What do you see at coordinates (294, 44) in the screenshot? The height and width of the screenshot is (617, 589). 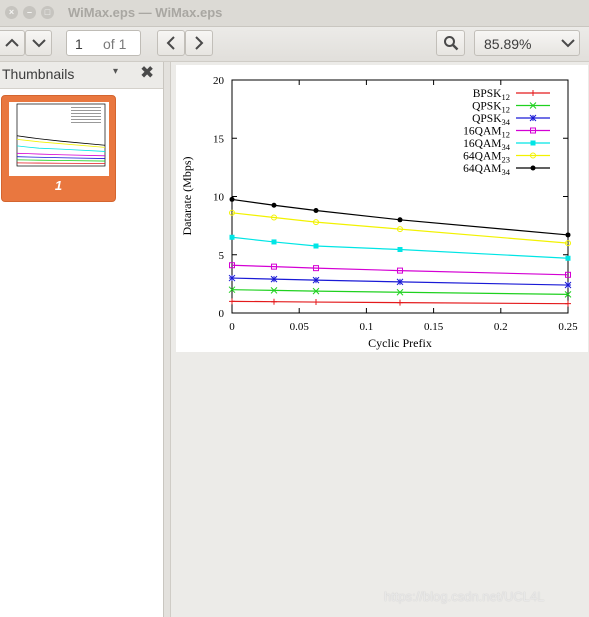 I see `toolbar: 1 of 1 85.89%` at bounding box center [294, 44].